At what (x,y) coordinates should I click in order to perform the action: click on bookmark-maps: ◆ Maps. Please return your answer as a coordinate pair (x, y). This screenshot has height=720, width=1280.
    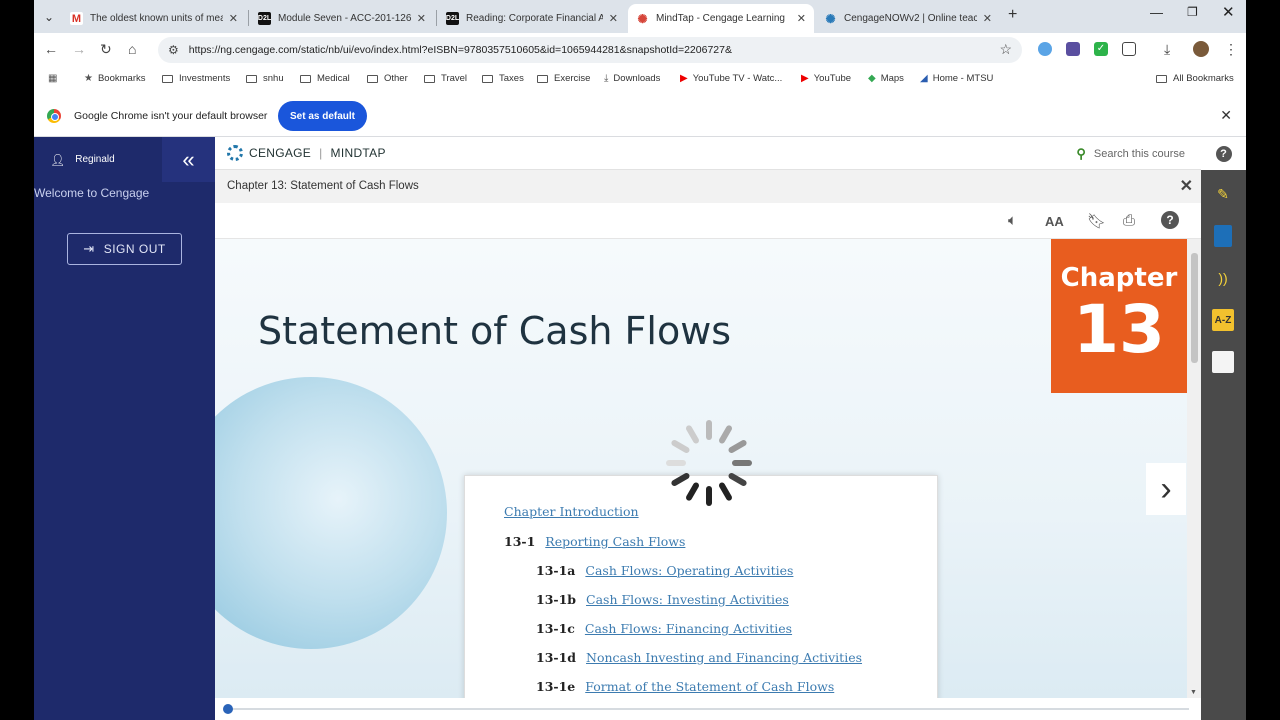
    Looking at the image, I should click on (886, 78).